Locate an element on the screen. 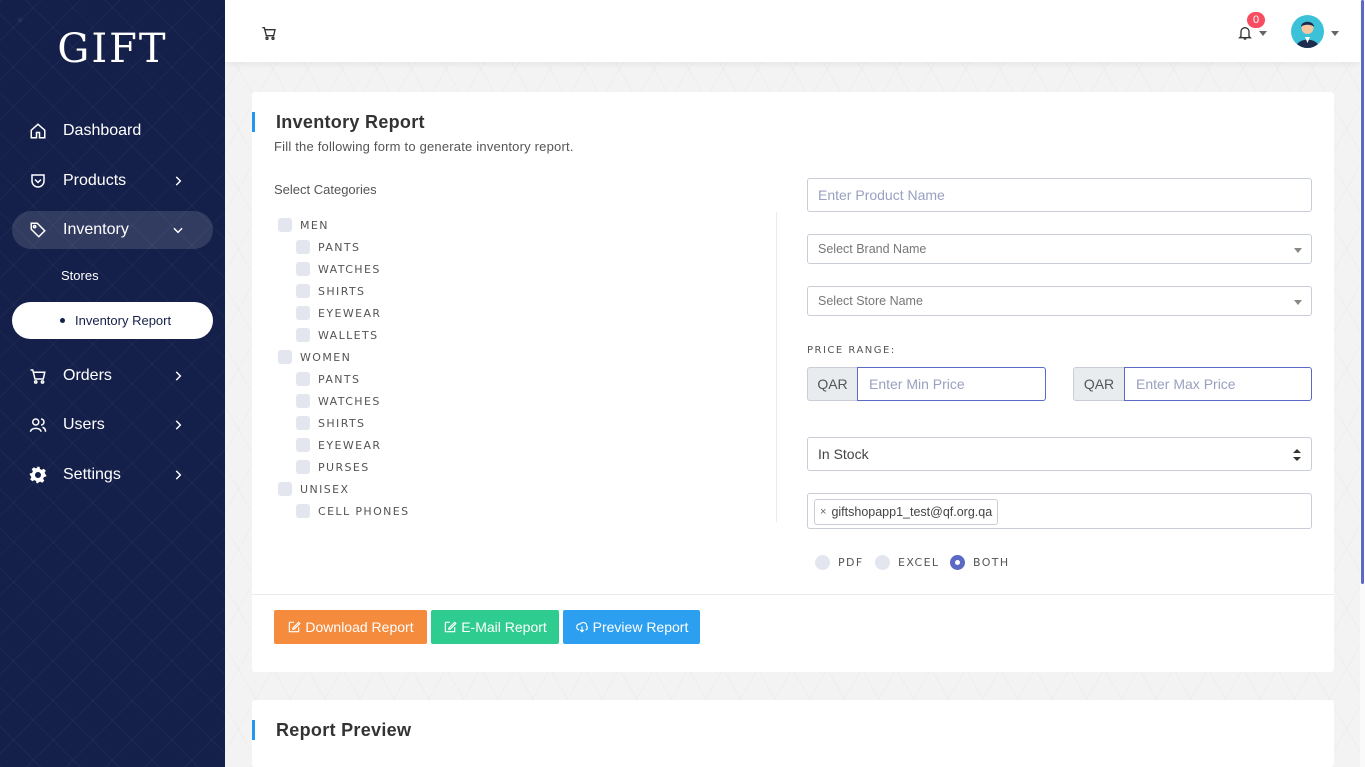 The height and width of the screenshot is (767, 1365). email-report-button: E-Mail Report is located at coordinates (495, 627).